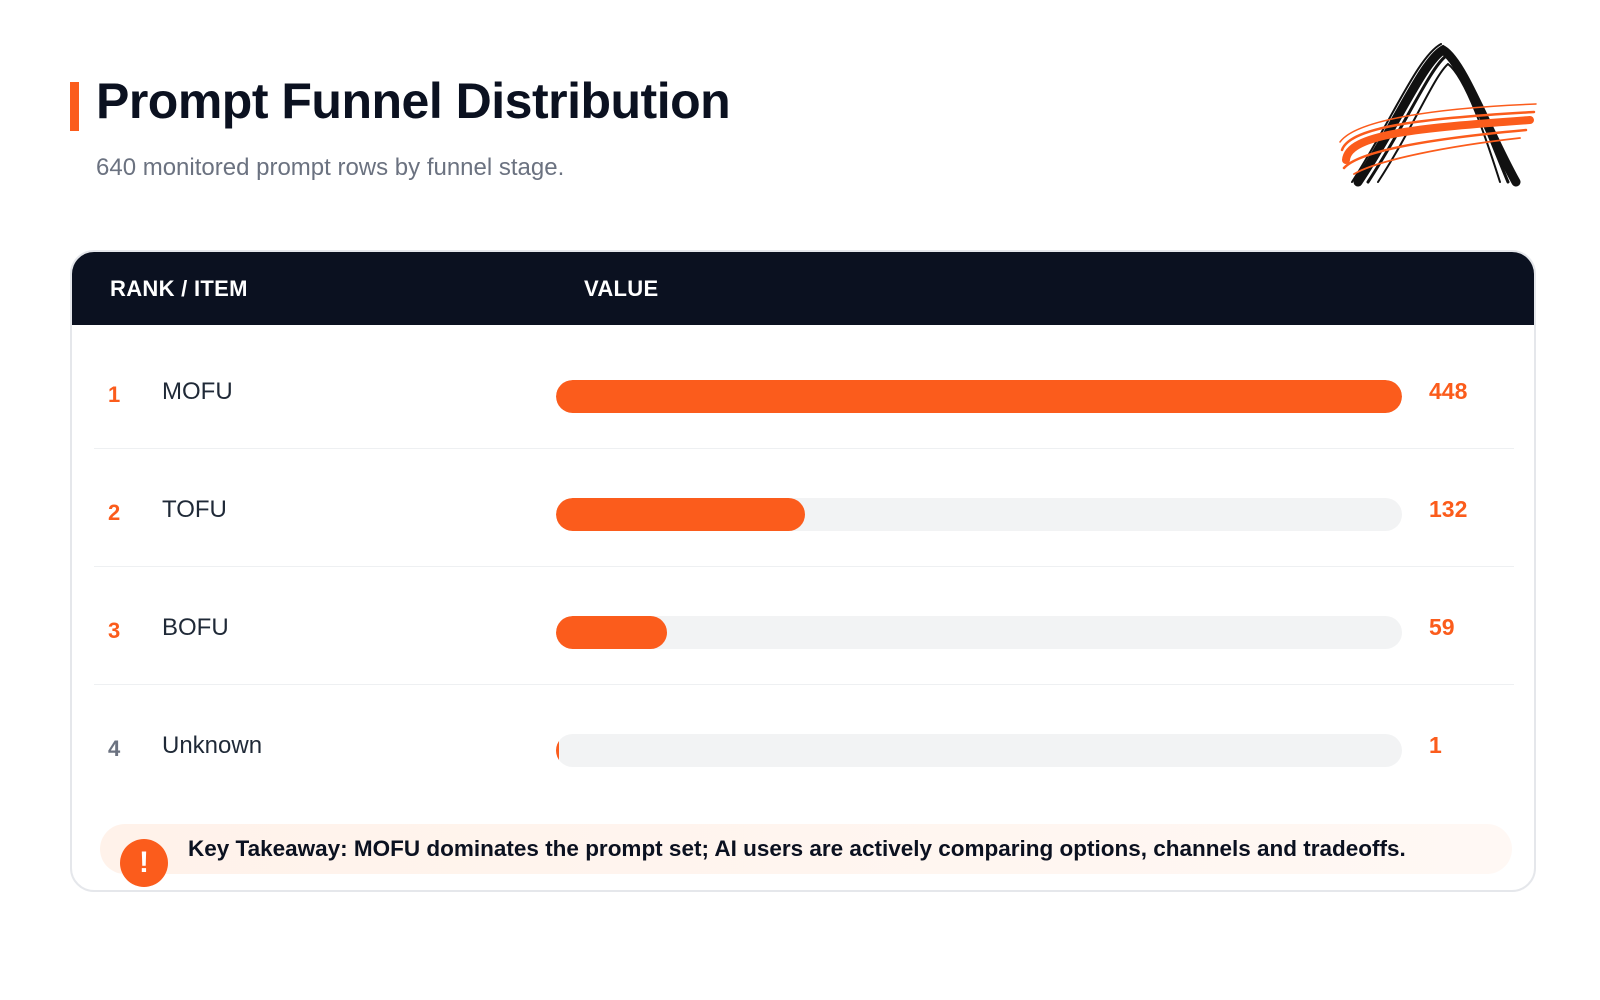 This screenshot has height=1000, width=1600. I want to click on row-value: 59, so click(1442, 627).